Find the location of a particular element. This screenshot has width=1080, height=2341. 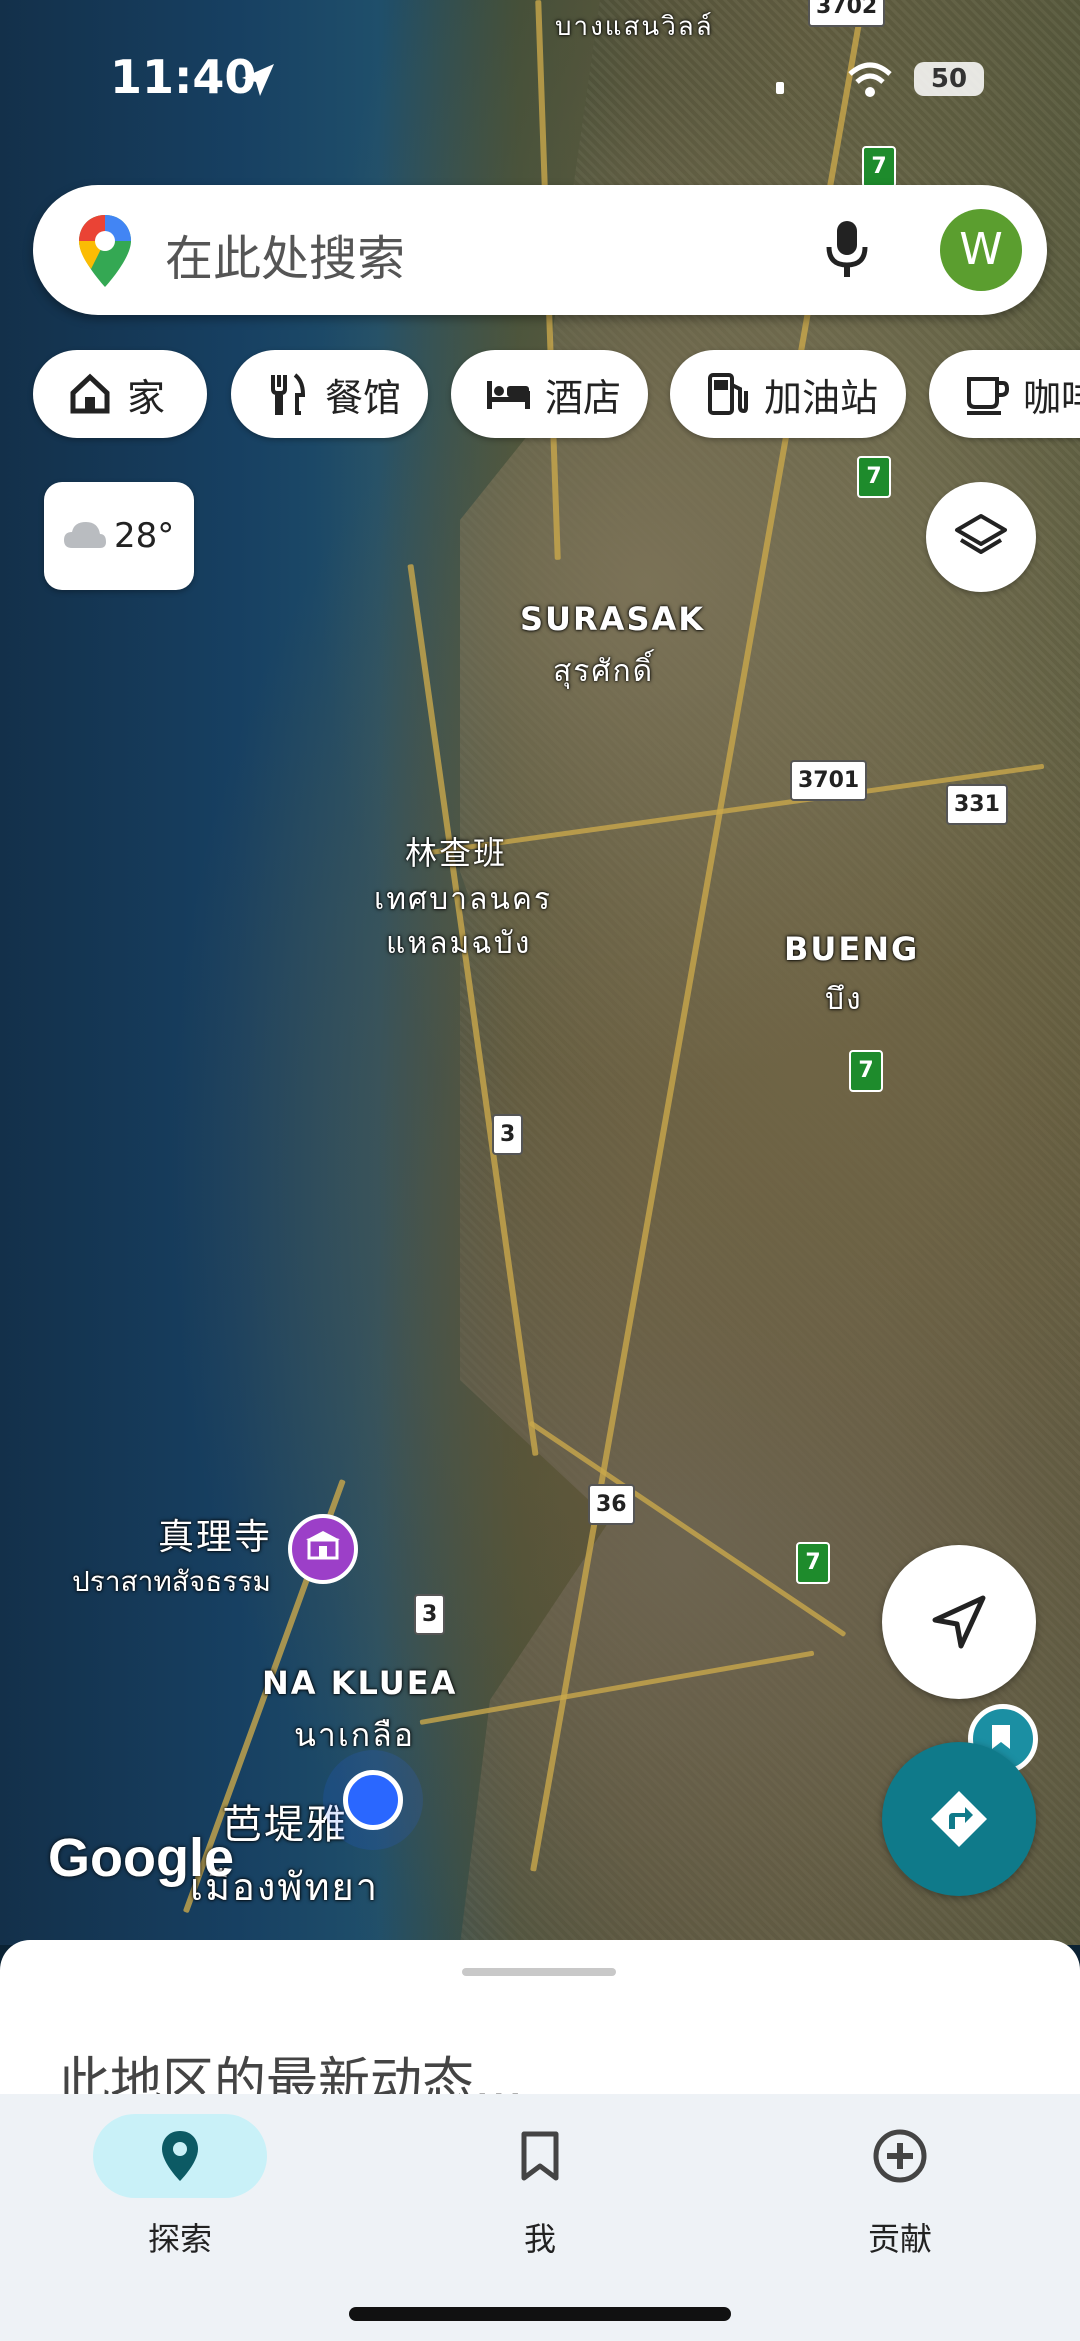

map-label-pattaya-cn: 芭堤雅 is located at coordinates (285, 1825).